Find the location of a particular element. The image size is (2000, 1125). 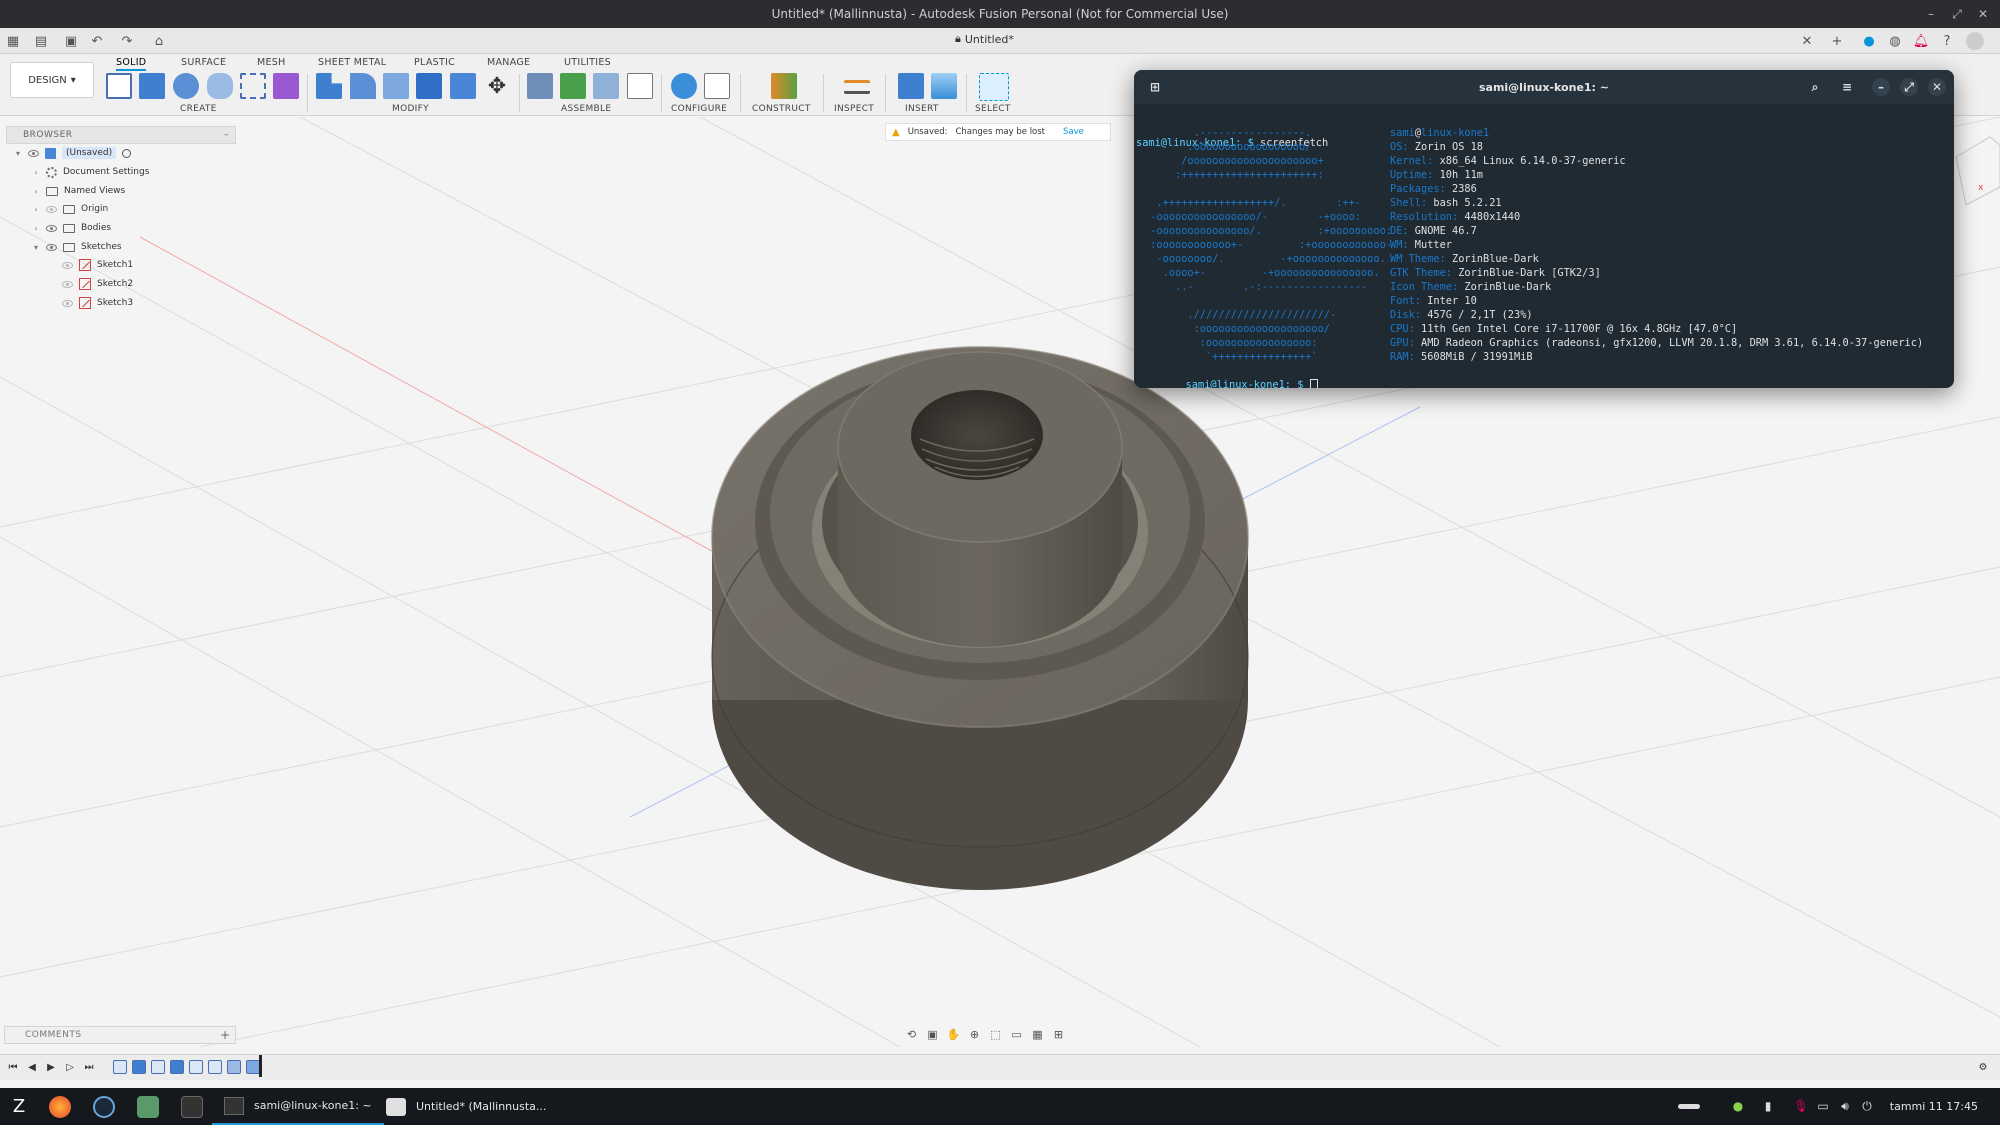

configure-icon is located at coordinates (684, 86).